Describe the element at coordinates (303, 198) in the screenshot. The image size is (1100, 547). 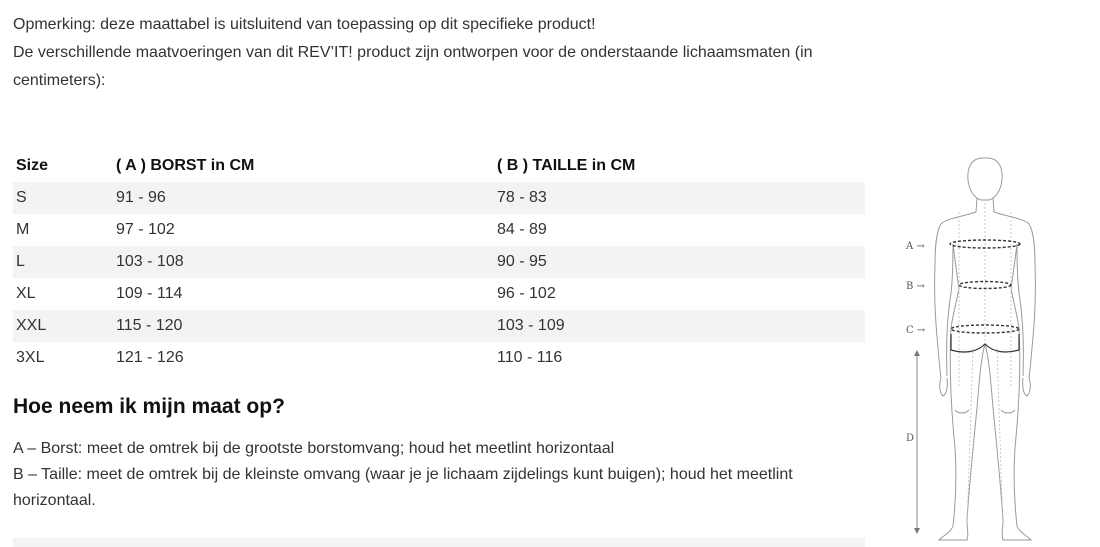
I see `chest-cell: 91 - 96` at that location.